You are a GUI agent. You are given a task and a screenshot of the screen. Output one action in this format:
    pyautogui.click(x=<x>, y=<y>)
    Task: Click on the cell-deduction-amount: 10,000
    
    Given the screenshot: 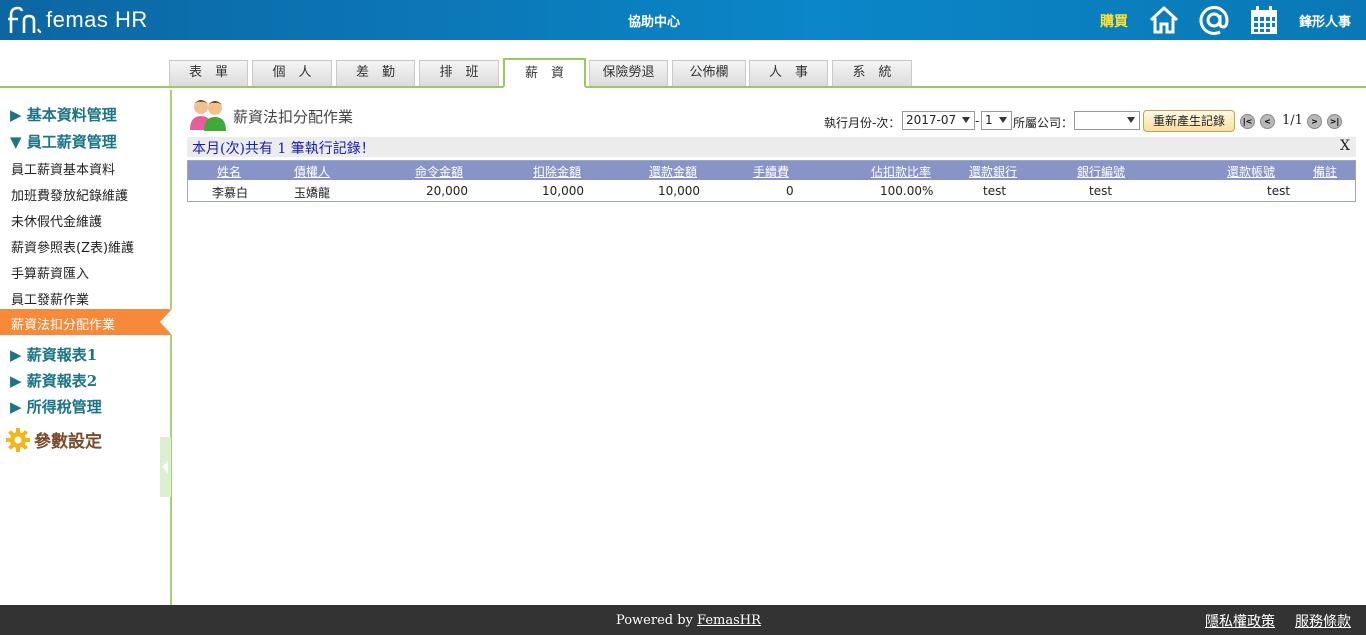 What is the action you would take?
    pyautogui.click(x=563, y=191)
    